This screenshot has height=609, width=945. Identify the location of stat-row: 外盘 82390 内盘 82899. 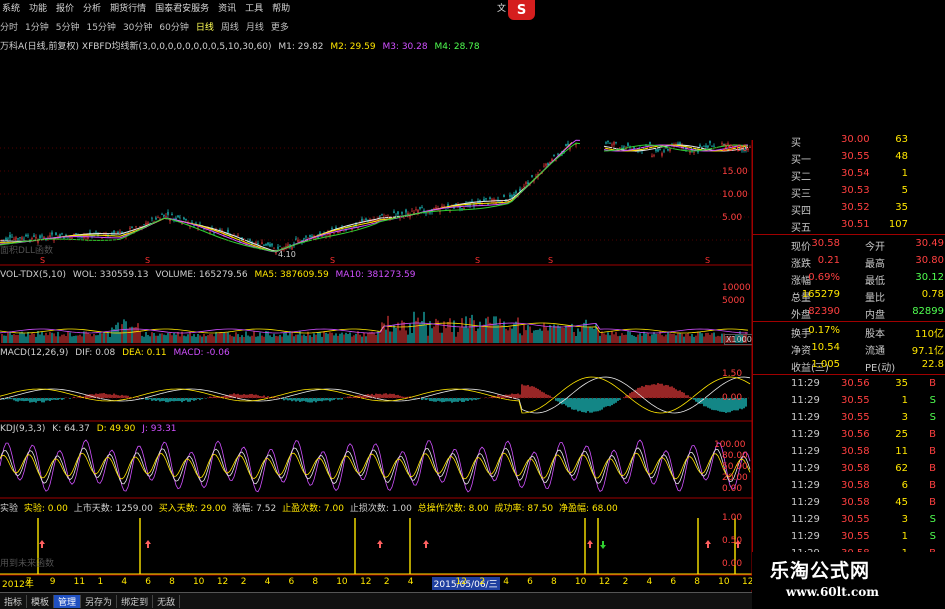
(849, 312).